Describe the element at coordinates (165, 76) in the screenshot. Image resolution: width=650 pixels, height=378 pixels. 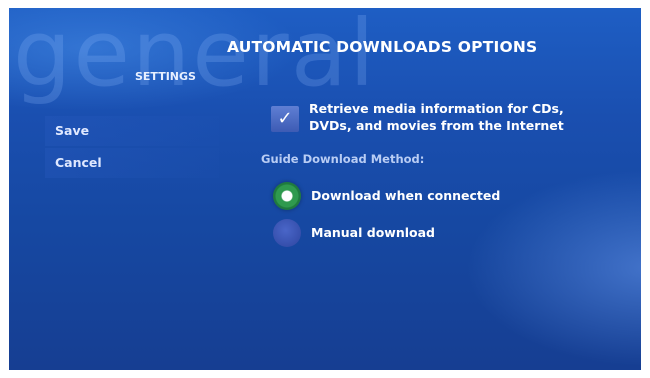
I see `section-label: SETTINGS` at that location.